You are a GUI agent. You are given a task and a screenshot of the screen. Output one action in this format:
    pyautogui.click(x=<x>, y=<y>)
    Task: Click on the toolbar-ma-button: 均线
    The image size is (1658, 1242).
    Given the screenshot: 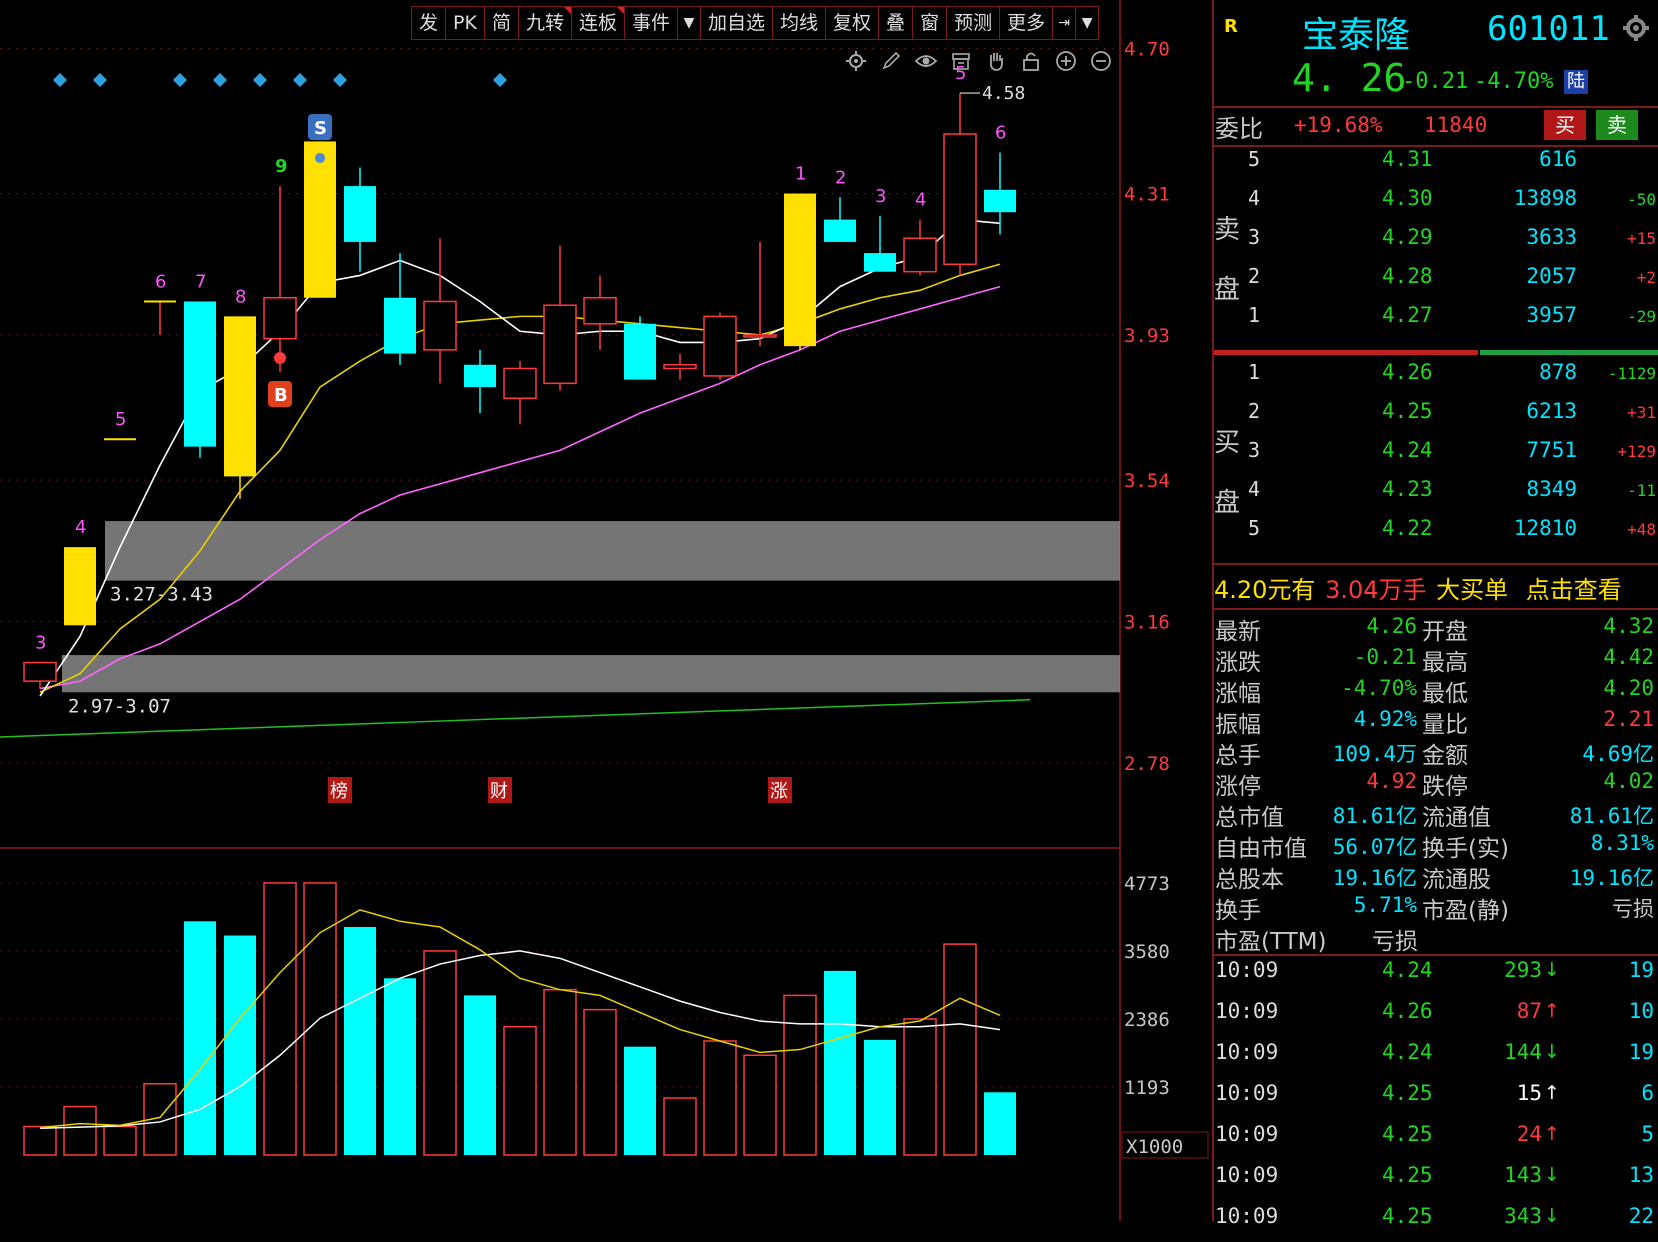 What is the action you would take?
    pyautogui.click(x=800, y=23)
    